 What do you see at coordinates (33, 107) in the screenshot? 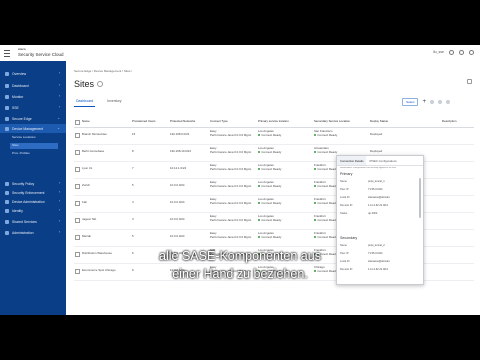
I see `sidebar-item: SSE ›` at bounding box center [33, 107].